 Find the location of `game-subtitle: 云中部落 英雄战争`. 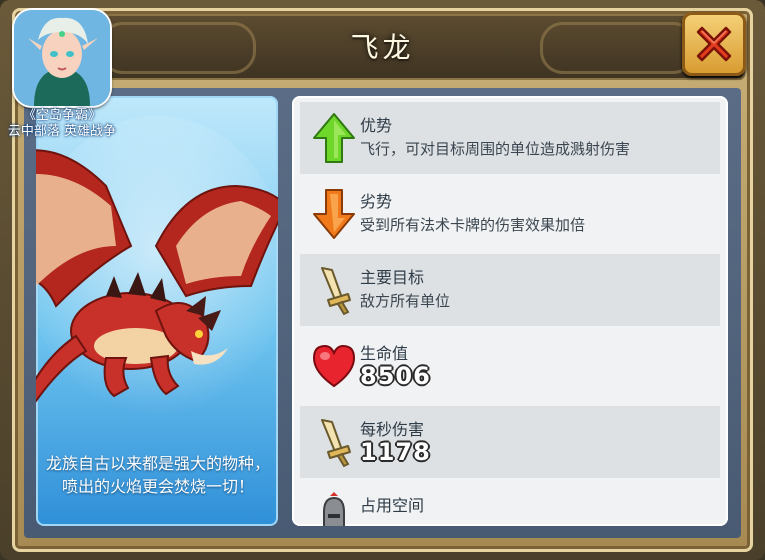

game-subtitle: 云中部落 英雄战争 is located at coordinates (62, 131).